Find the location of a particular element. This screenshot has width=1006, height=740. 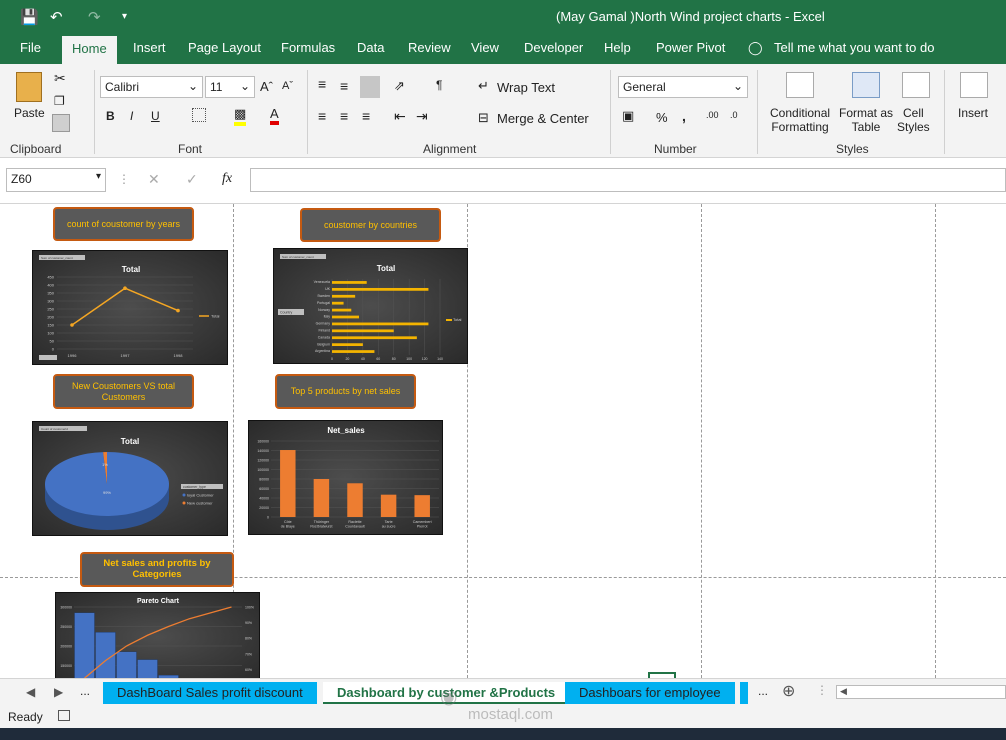

tab-insert: Insert is located at coordinates (149, 47).